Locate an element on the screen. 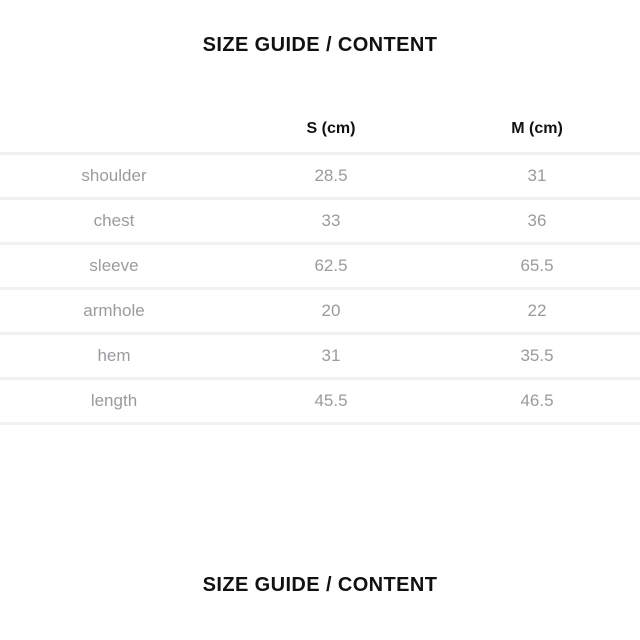 The width and height of the screenshot is (640, 640). cell-armhole-s: 20 is located at coordinates (331, 310).